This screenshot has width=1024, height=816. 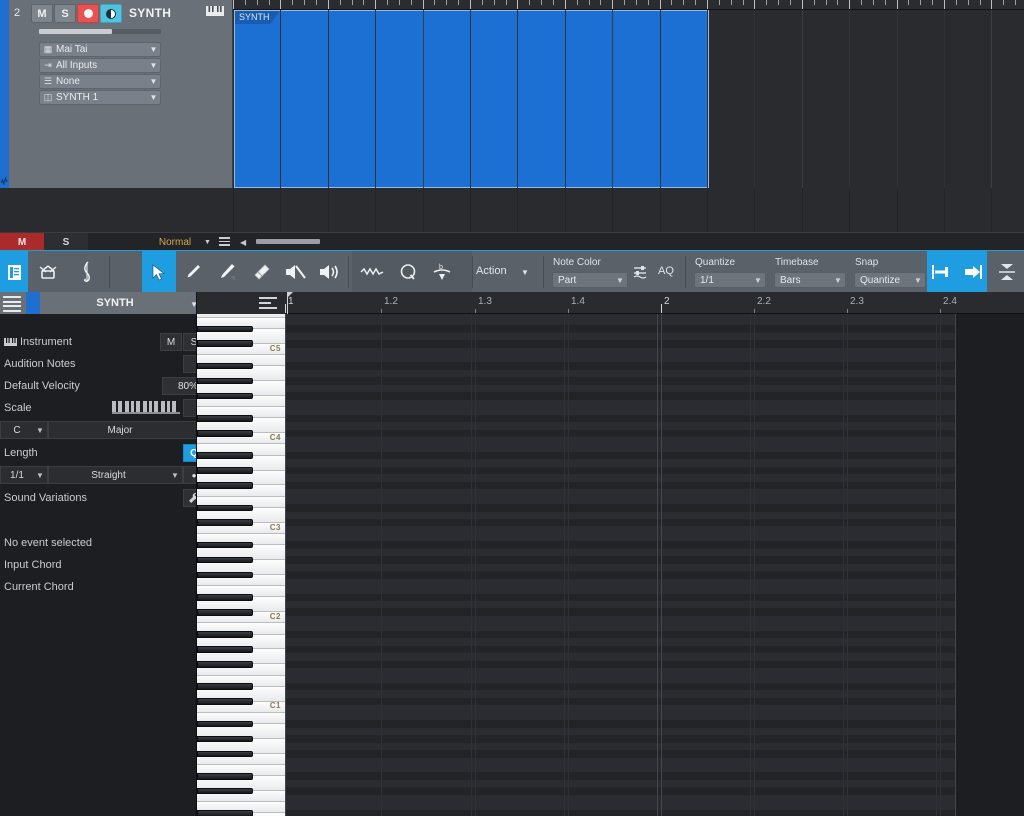 What do you see at coordinates (942, 272) in the screenshot?
I see `snap-start-icon` at bounding box center [942, 272].